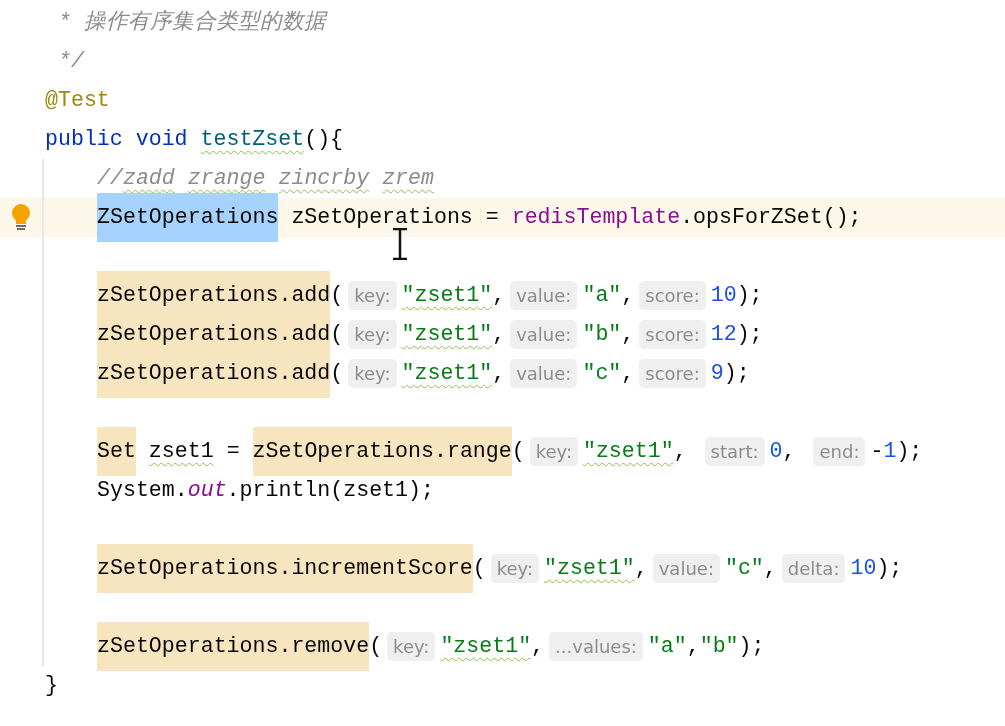 The image size is (1005, 726). What do you see at coordinates (233, 646) in the screenshot?
I see `code-text: zSetOperations.remove` at bounding box center [233, 646].